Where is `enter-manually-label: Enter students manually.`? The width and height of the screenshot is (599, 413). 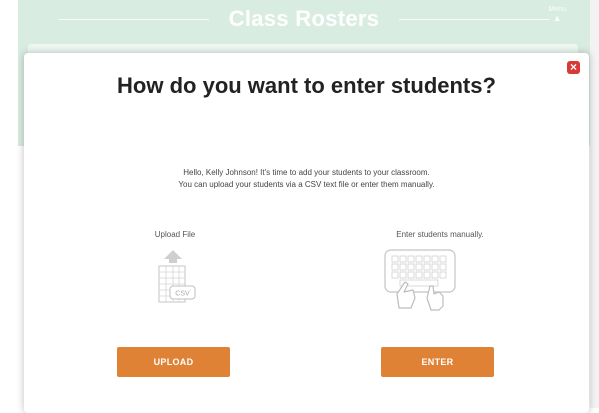 enter-manually-label: Enter students manually. is located at coordinates (440, 234).